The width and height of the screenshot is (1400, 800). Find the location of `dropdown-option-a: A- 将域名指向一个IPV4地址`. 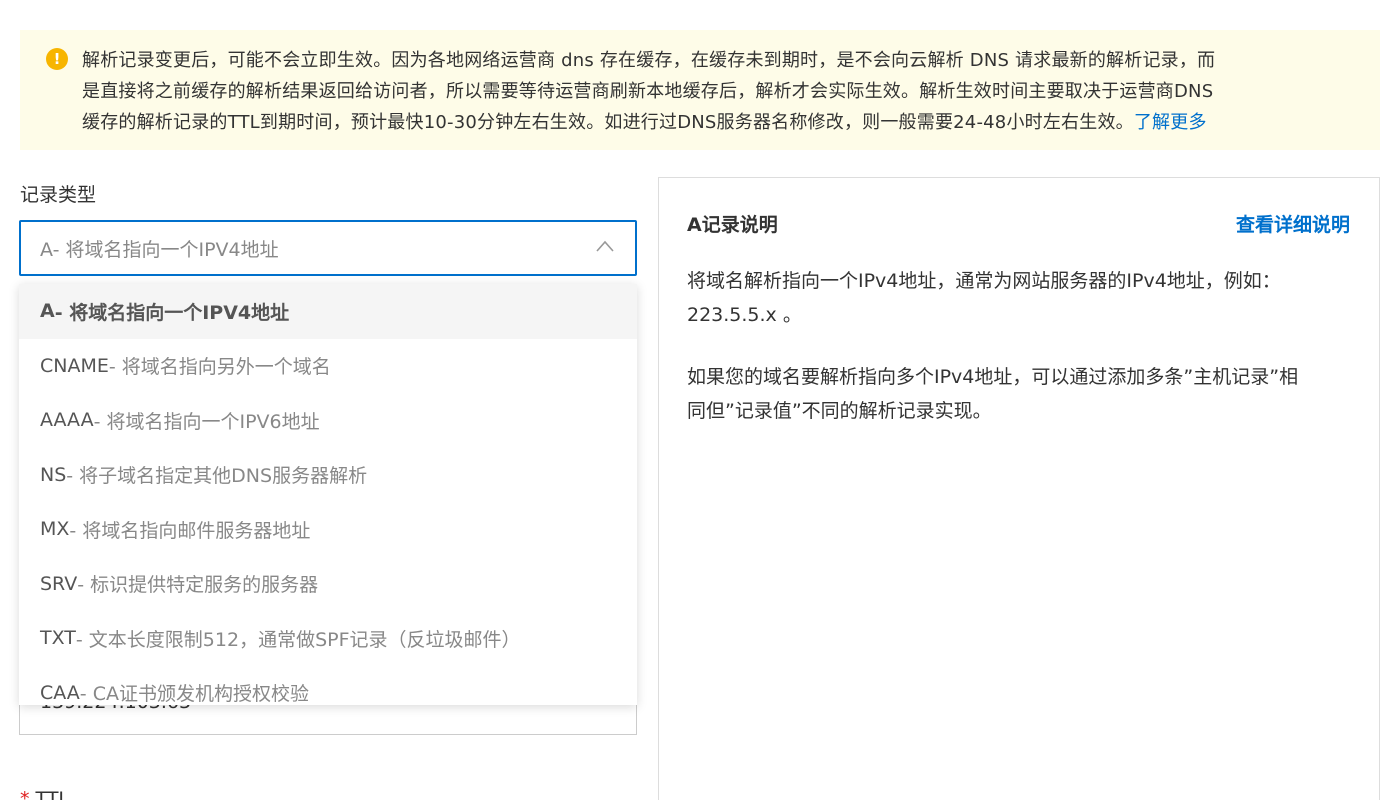

dropdown-option-a: A- 将域名指向一个IPV4地址 is located at coordinates (328, 311).